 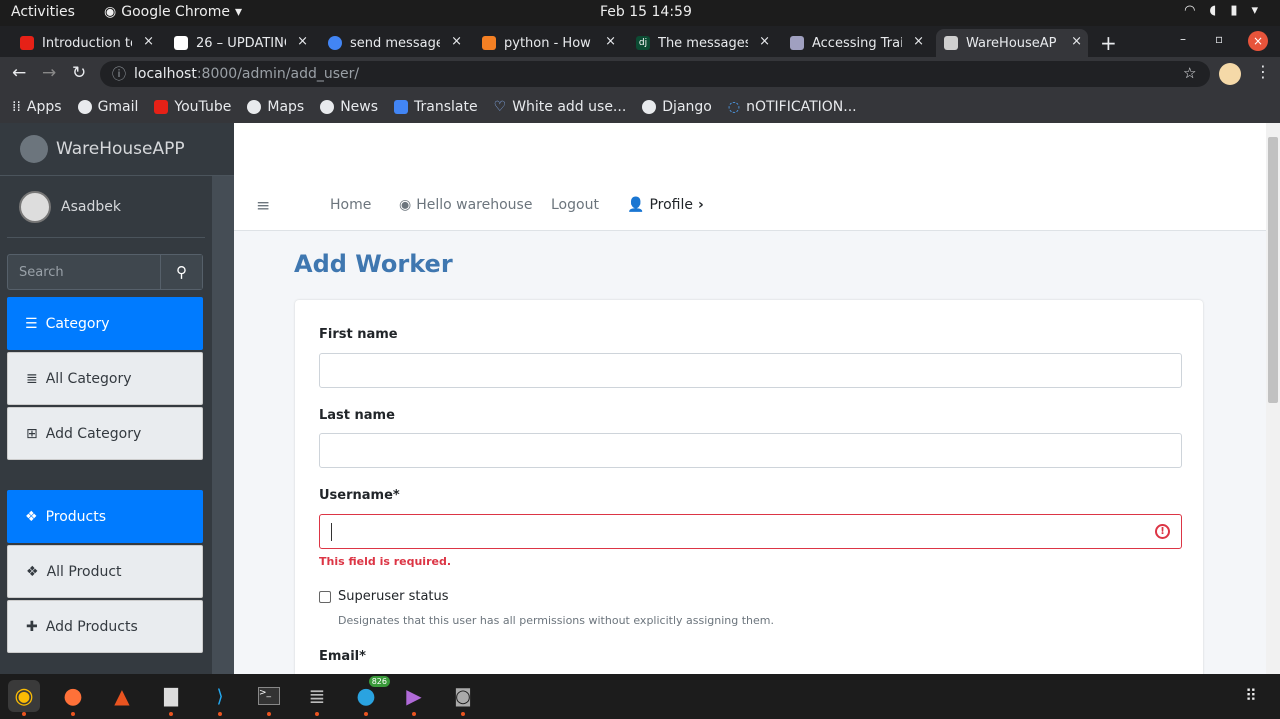 What do you see at coordinates (750, 370) in the screenshot?
I see `first-name-field` at bounding box center [750, 370].